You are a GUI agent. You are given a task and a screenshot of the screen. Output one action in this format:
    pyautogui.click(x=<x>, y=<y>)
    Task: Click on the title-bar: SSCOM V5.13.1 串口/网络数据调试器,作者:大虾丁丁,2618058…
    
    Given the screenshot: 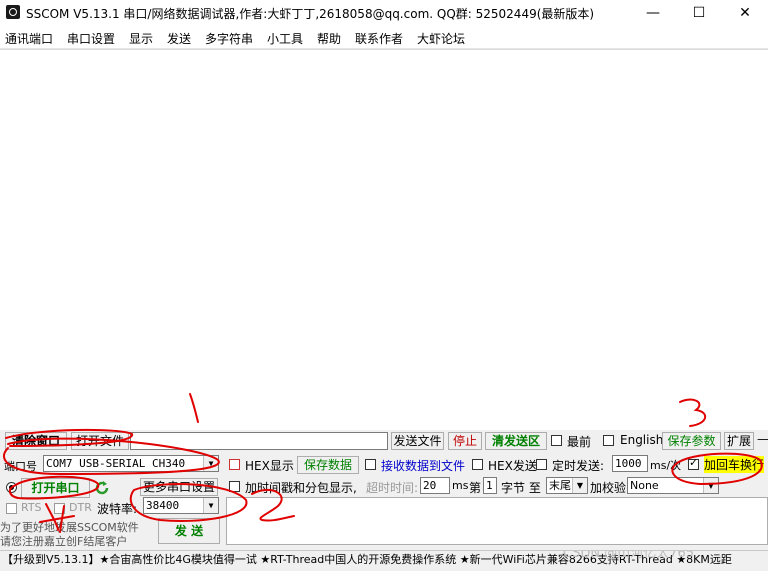 What is the action you would take?
    pyautogui.click(x=384, y=13)
    